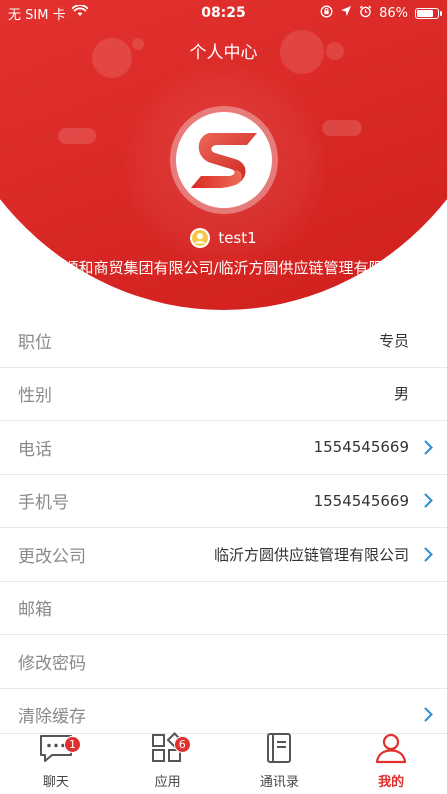  I want to click on user-info: test1, so click(223, 238).